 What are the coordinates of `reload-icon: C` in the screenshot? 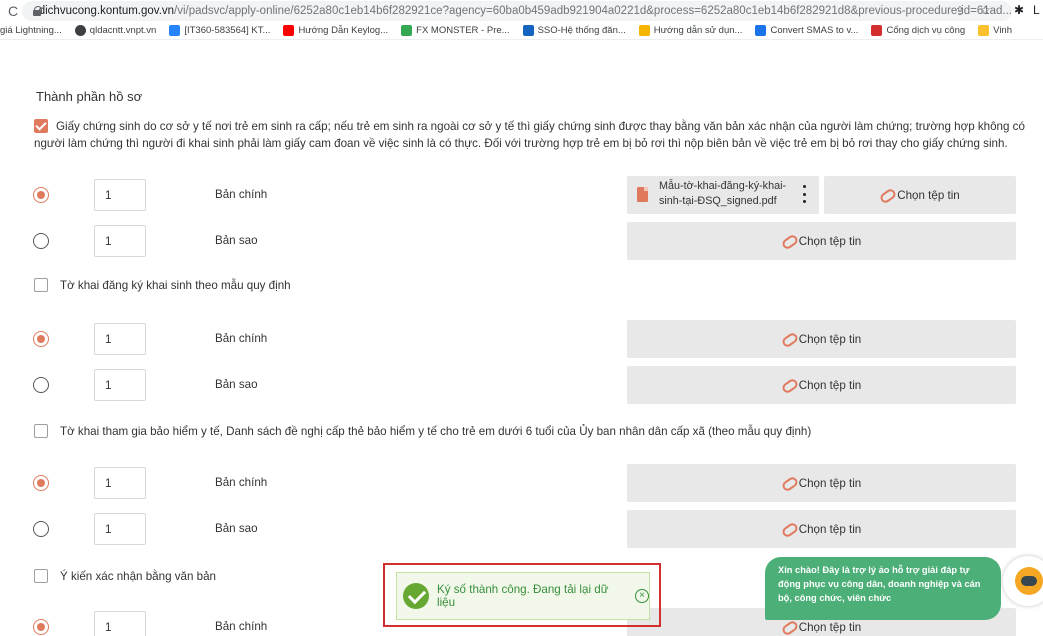 It's located at (14, 11).